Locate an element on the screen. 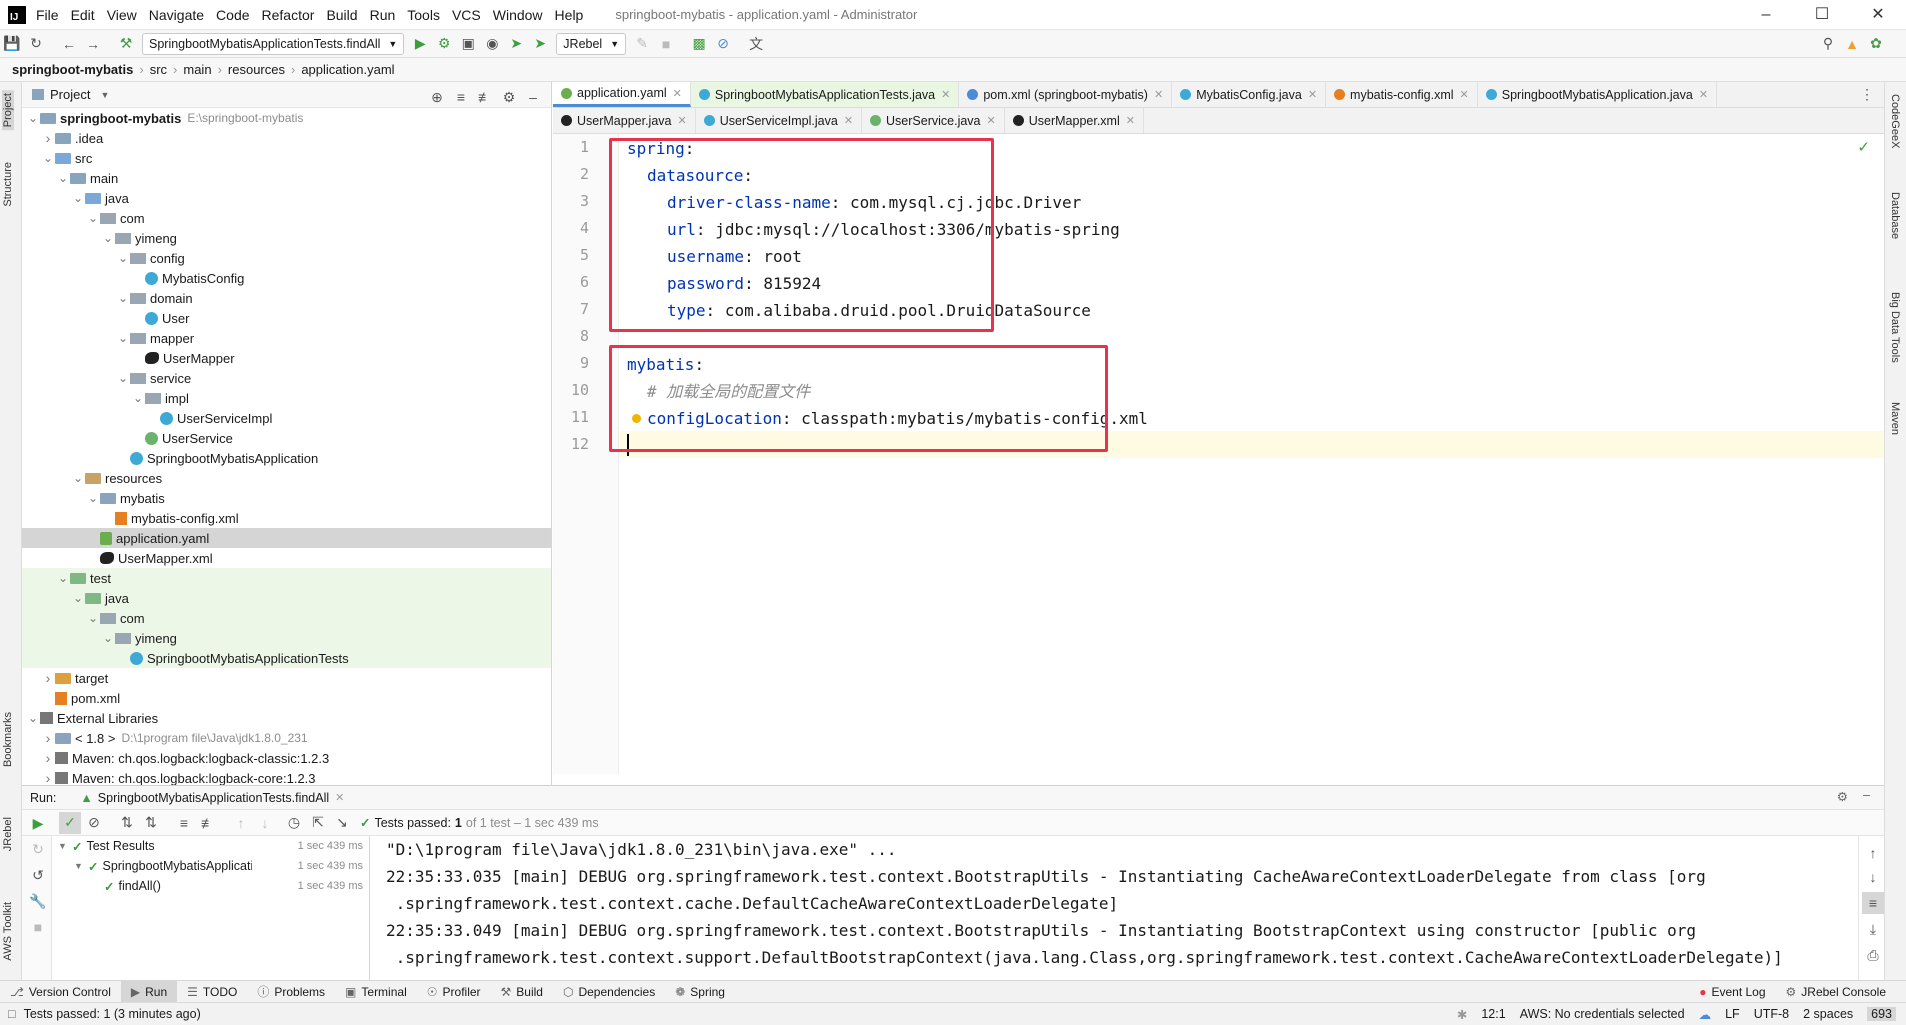  activity-icon: ▩ is located at coordinates (699, 44).